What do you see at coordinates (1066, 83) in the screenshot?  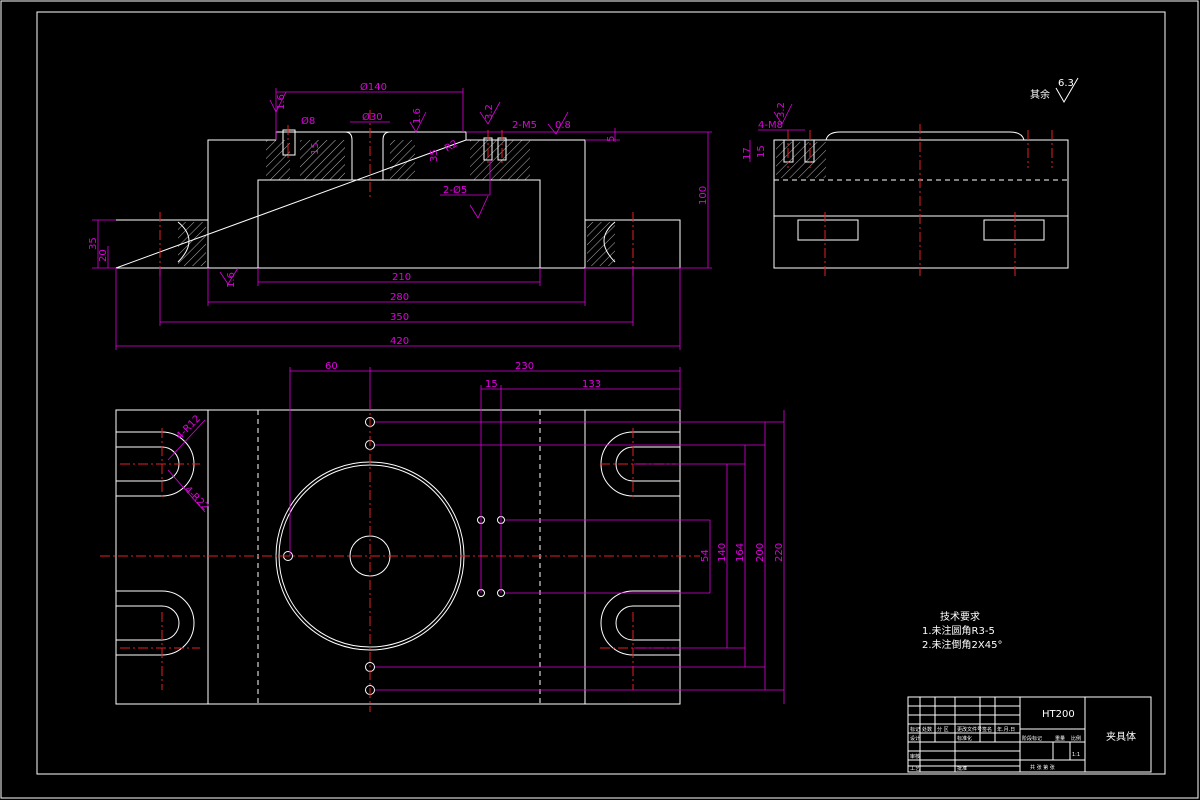 I see `other-value: 6.3` at bounding box center [1066, 83].